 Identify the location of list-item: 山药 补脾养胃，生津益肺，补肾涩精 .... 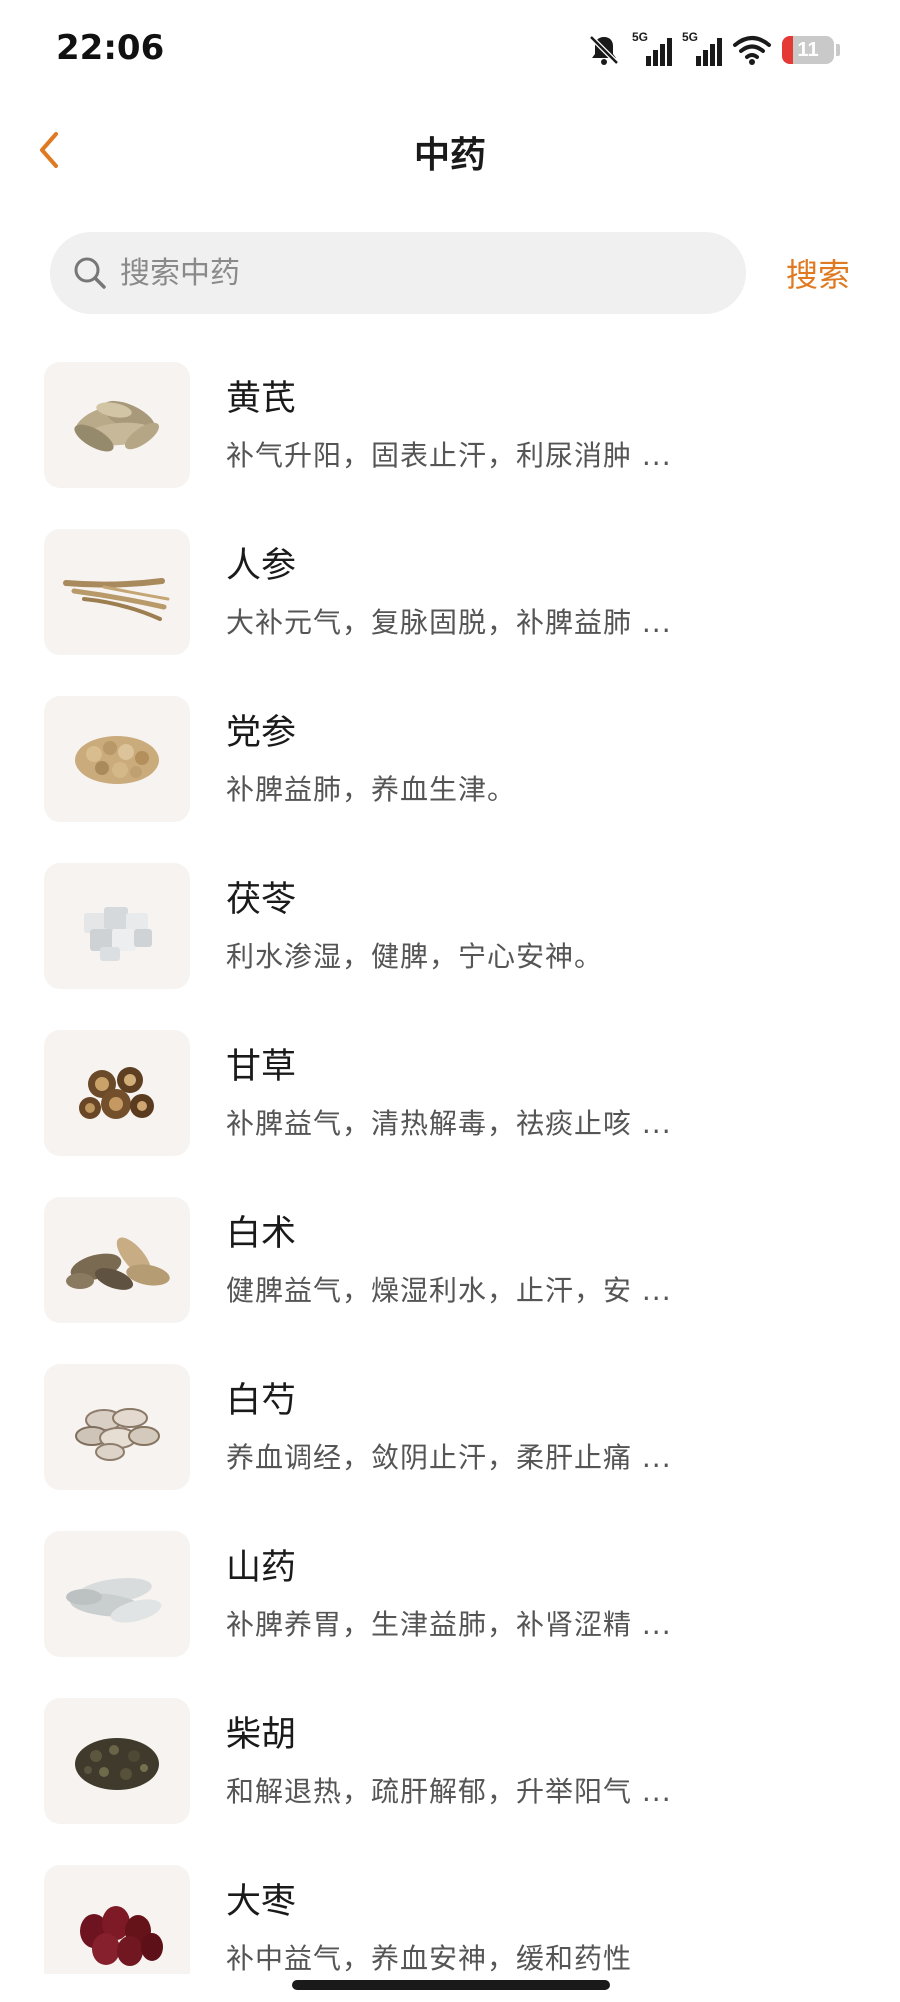
(450, 1604).